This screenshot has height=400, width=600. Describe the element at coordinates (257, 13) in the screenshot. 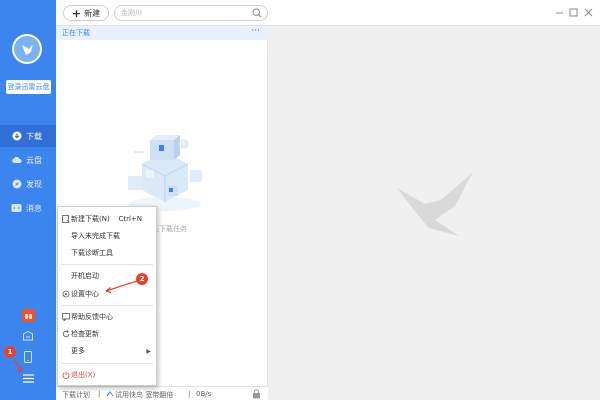

I see `search-icon` at that location.